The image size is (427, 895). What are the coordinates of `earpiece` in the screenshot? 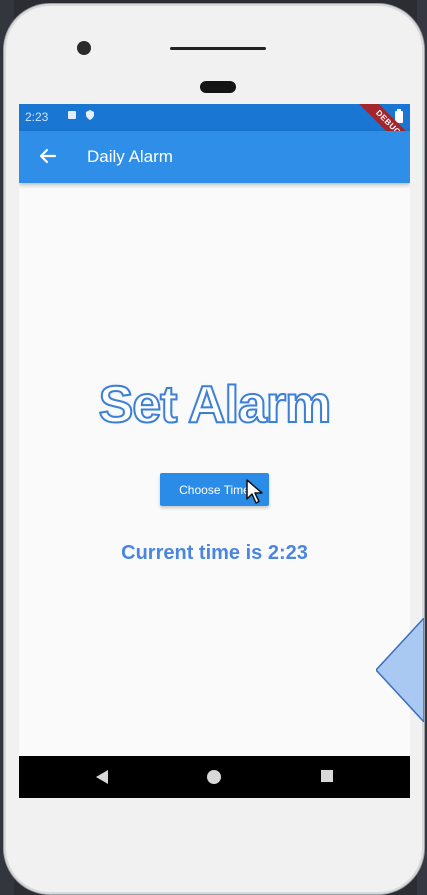 It's located at (218, 48).